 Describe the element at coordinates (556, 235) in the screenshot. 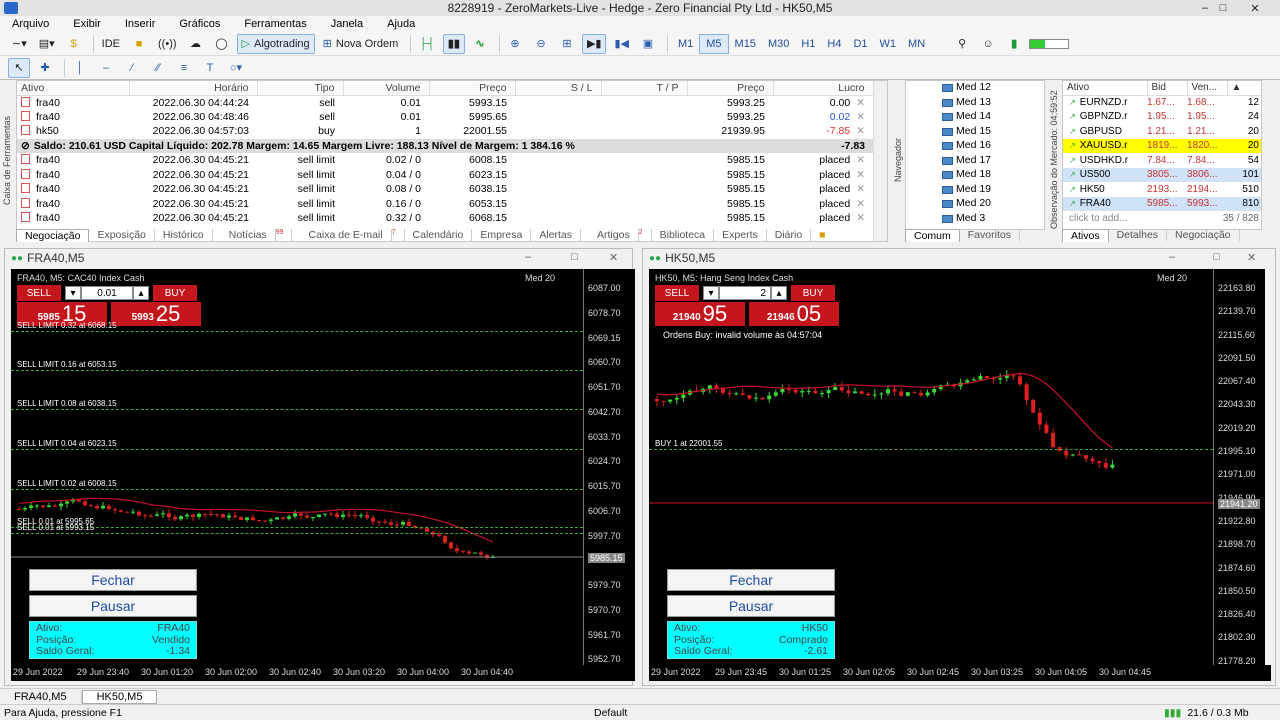

I see `tab-alertas: Alertas` at that location.